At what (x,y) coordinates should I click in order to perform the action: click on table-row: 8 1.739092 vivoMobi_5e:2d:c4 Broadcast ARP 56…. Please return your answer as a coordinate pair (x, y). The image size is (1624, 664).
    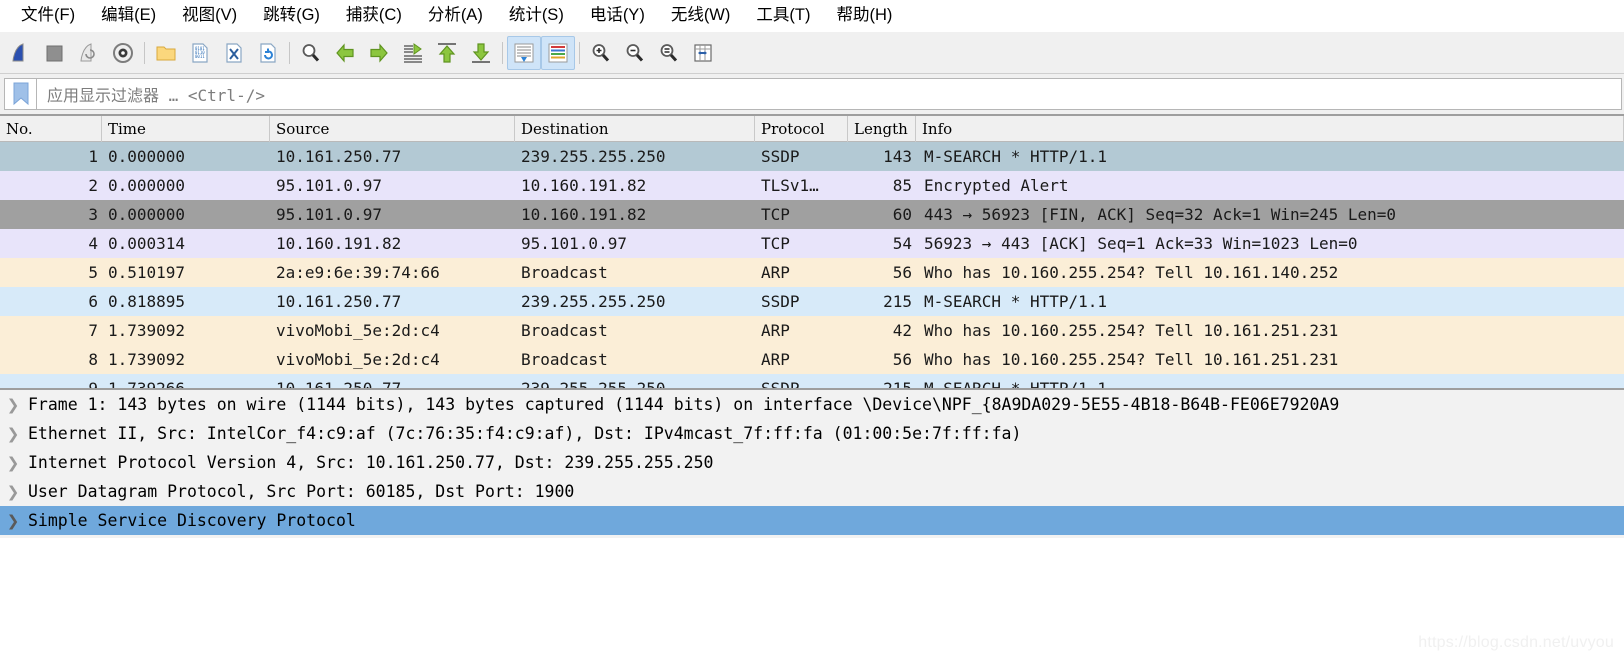
    Looking at the image, I should click on (812, 359).